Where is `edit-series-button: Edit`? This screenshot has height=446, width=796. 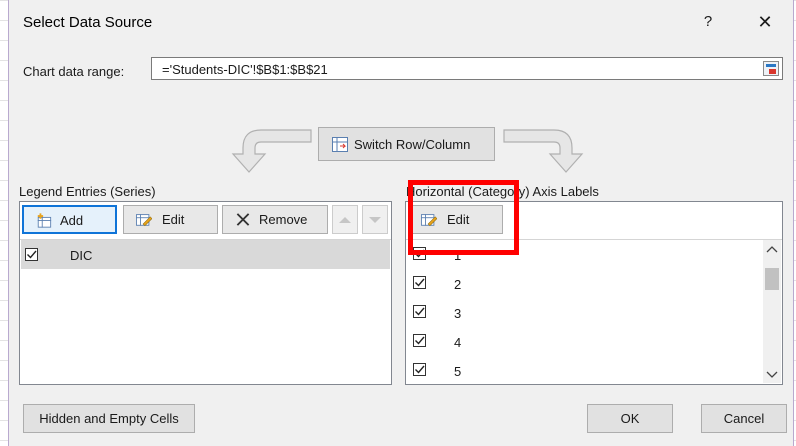
edit-series-button: Edit is located at coordinates (170, 219).